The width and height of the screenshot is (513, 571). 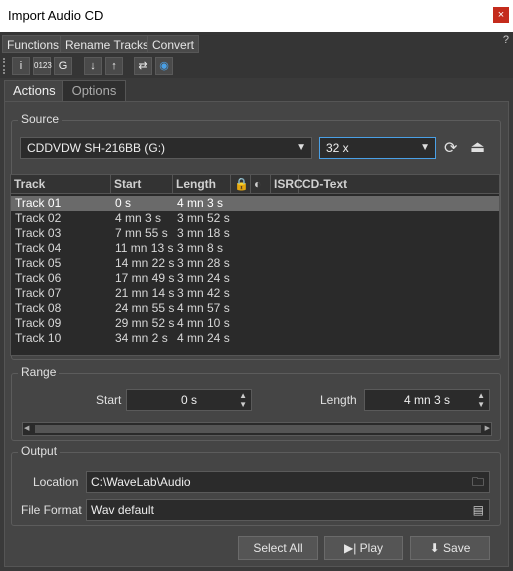 I want to click on cell-length: 4 mn 10 s, so click(x=203, y=323).